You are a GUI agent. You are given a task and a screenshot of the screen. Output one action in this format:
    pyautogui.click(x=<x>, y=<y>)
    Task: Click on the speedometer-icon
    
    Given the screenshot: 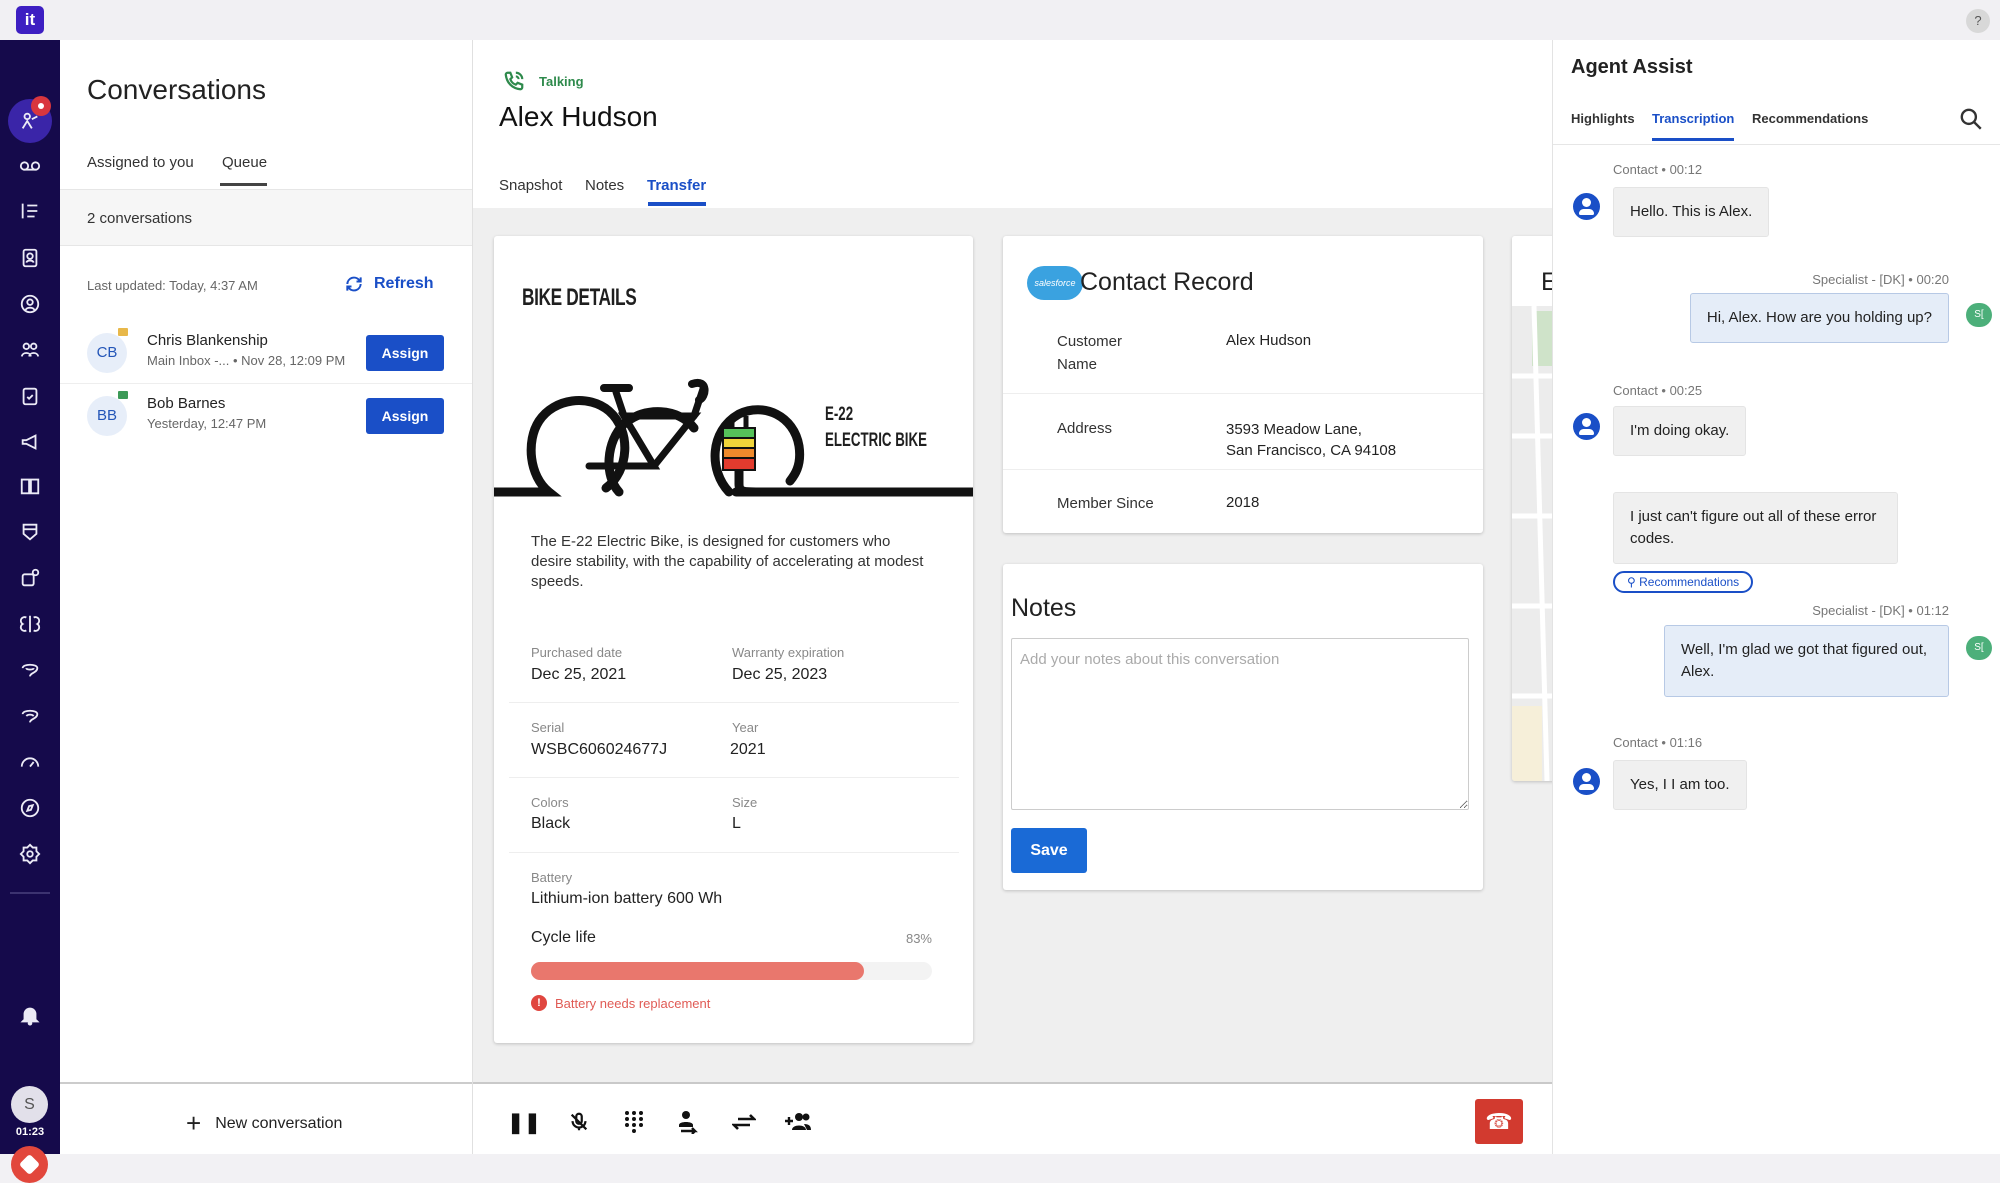 What is the action you would take?
    pyautogui.click(x=30, y=762)
    